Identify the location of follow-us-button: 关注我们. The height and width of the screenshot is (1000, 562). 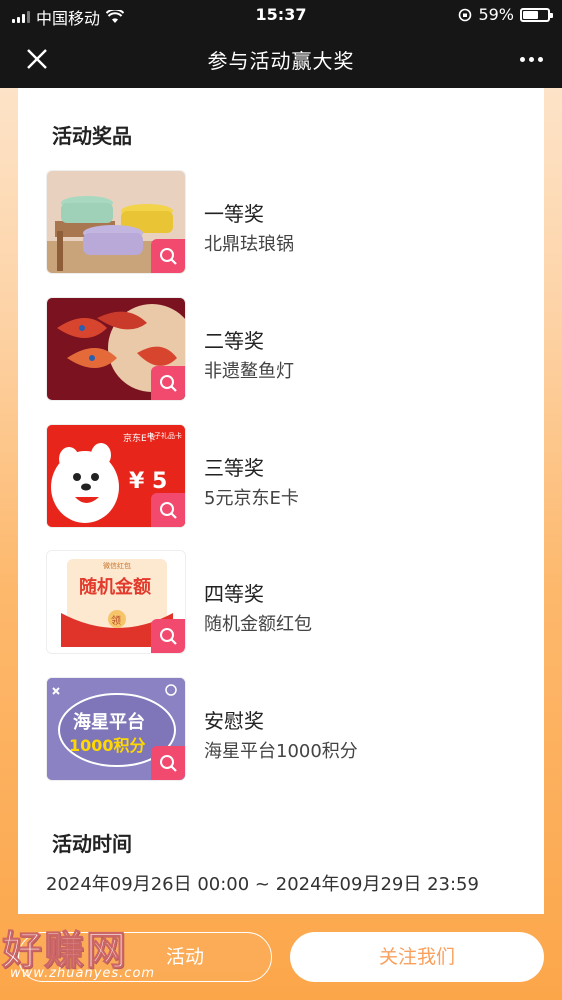
(417, 957).